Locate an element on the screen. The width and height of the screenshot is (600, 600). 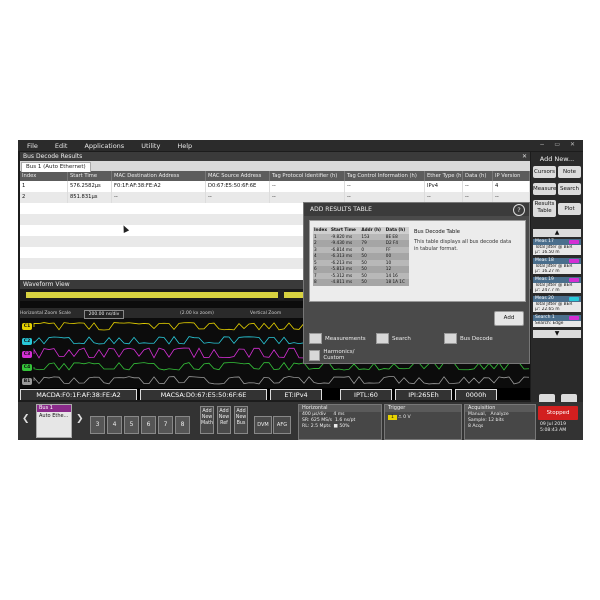
decode-segment: ET:IPv4 is located at coordinates (296, 394).